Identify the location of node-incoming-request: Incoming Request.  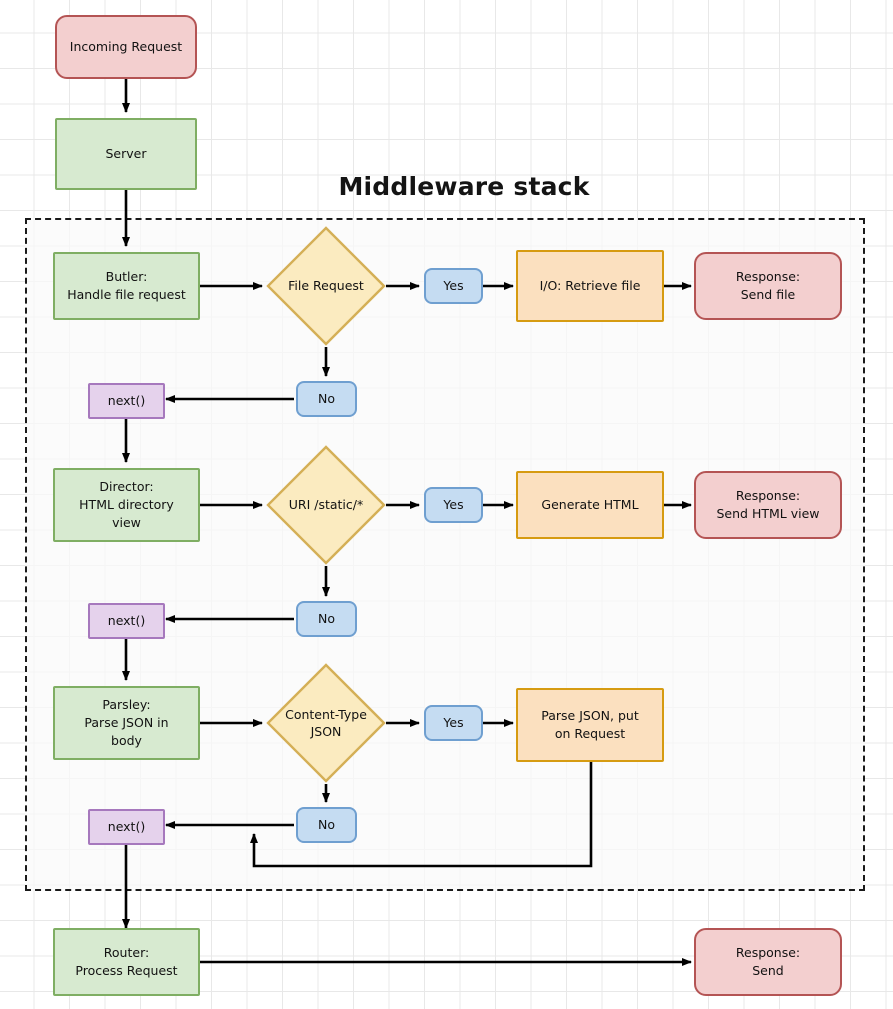
(126, 47).